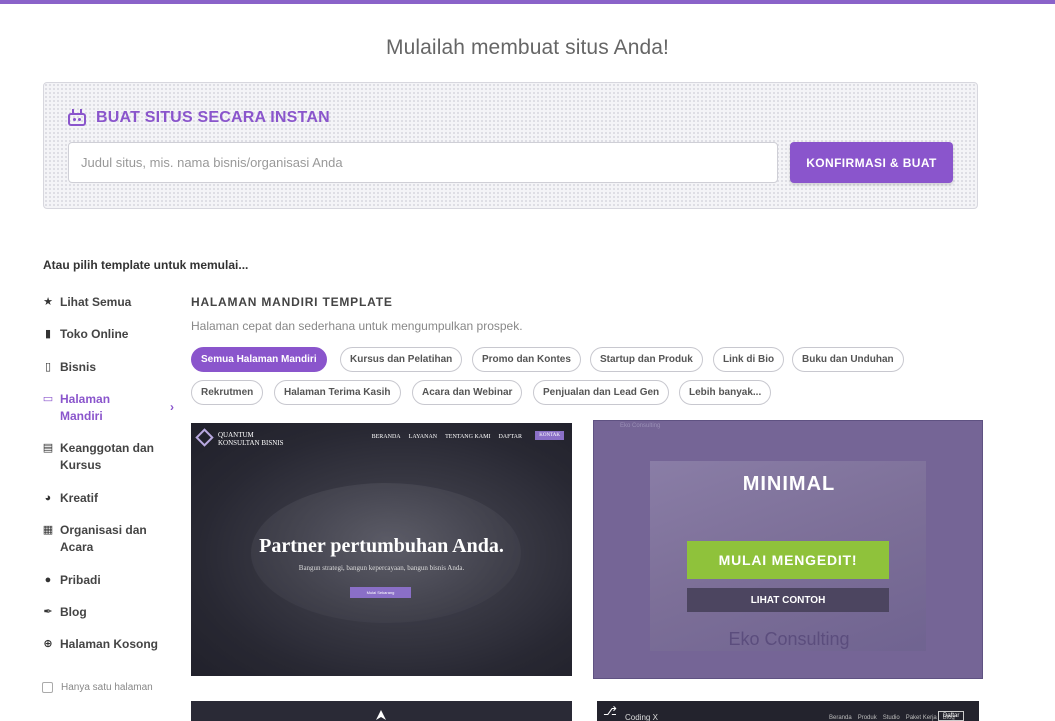 The image size is (1055, 721). Describe the element at coordinates (848, 359) in the screenshot. I see `filter-chip-books: Buku dan Unduhan` at that location.